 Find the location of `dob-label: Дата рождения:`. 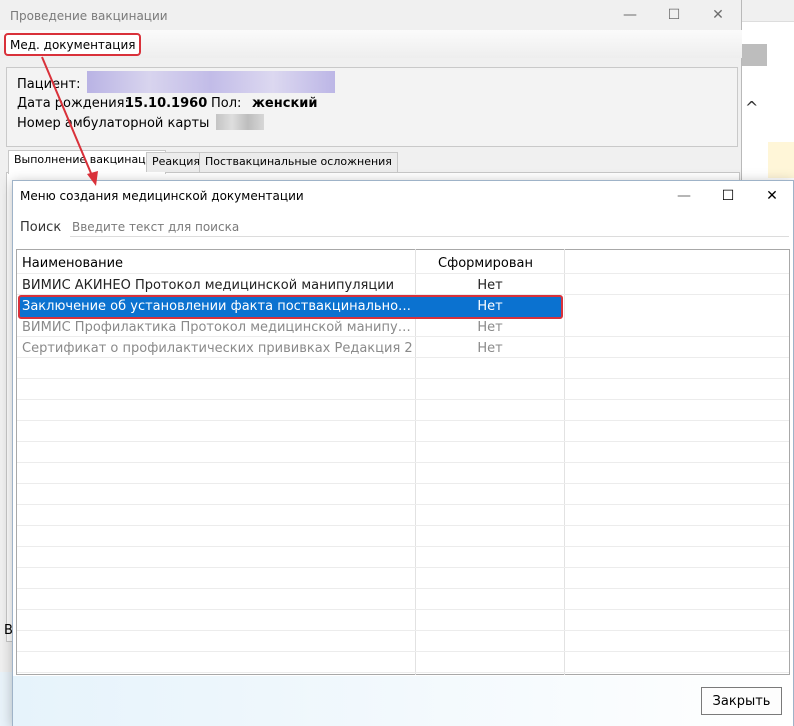

dob-label: Дата рождения: is located at coordinates (73, 103).